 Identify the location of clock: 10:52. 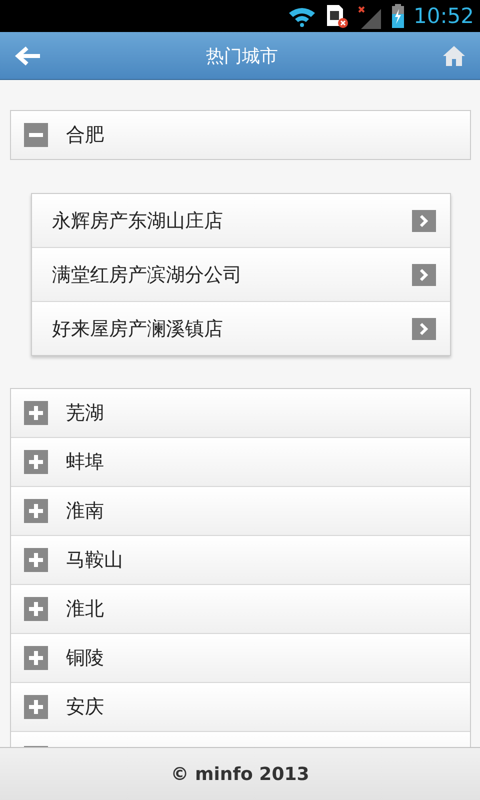
(443, 16).